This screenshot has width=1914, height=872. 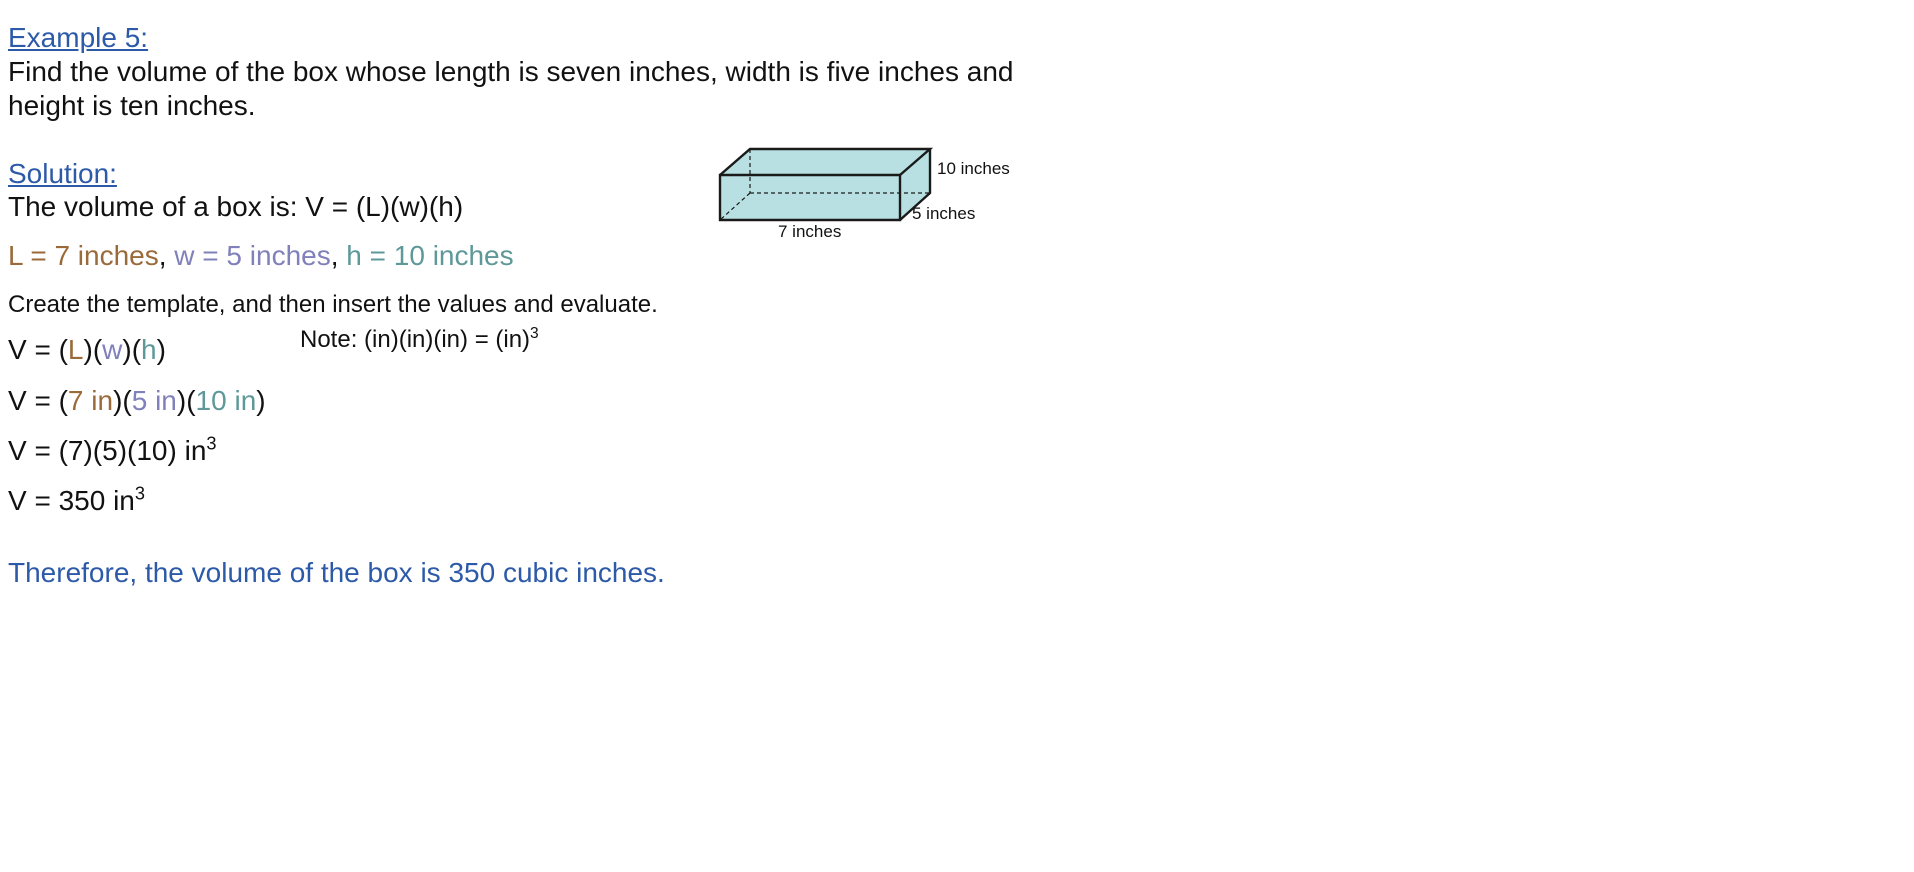 I want to click on height-label: 10 inches, so click(x=973, y=168).